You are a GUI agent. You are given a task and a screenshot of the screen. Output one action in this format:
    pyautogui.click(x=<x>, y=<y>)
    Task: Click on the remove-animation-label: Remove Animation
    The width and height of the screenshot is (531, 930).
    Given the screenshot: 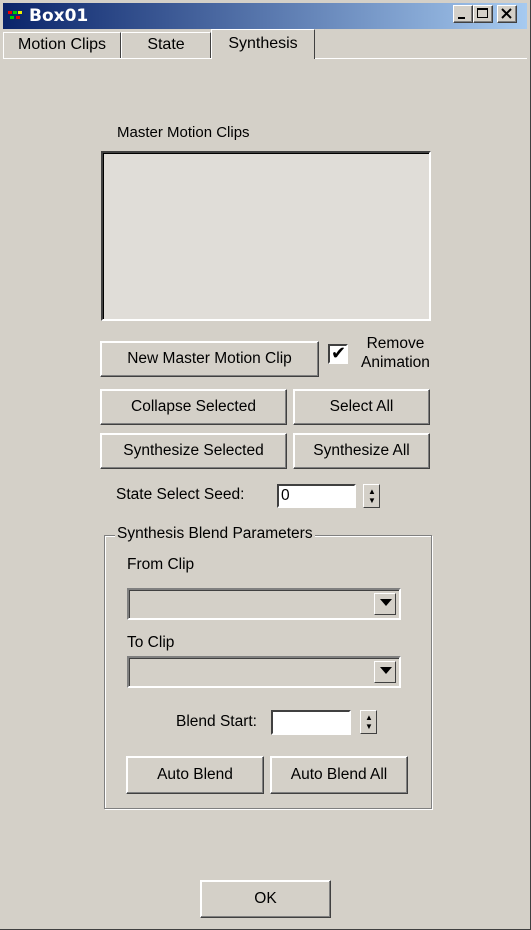 What is the action you would take?
    pyautogui.click(x=395, y=353)
    